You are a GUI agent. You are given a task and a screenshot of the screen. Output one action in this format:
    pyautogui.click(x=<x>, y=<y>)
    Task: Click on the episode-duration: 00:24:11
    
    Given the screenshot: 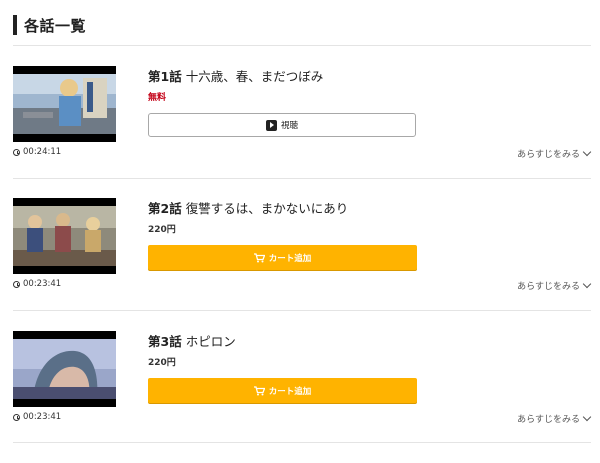 What is the action you would take?
    pyautogui.click(x=37, y=152)
    